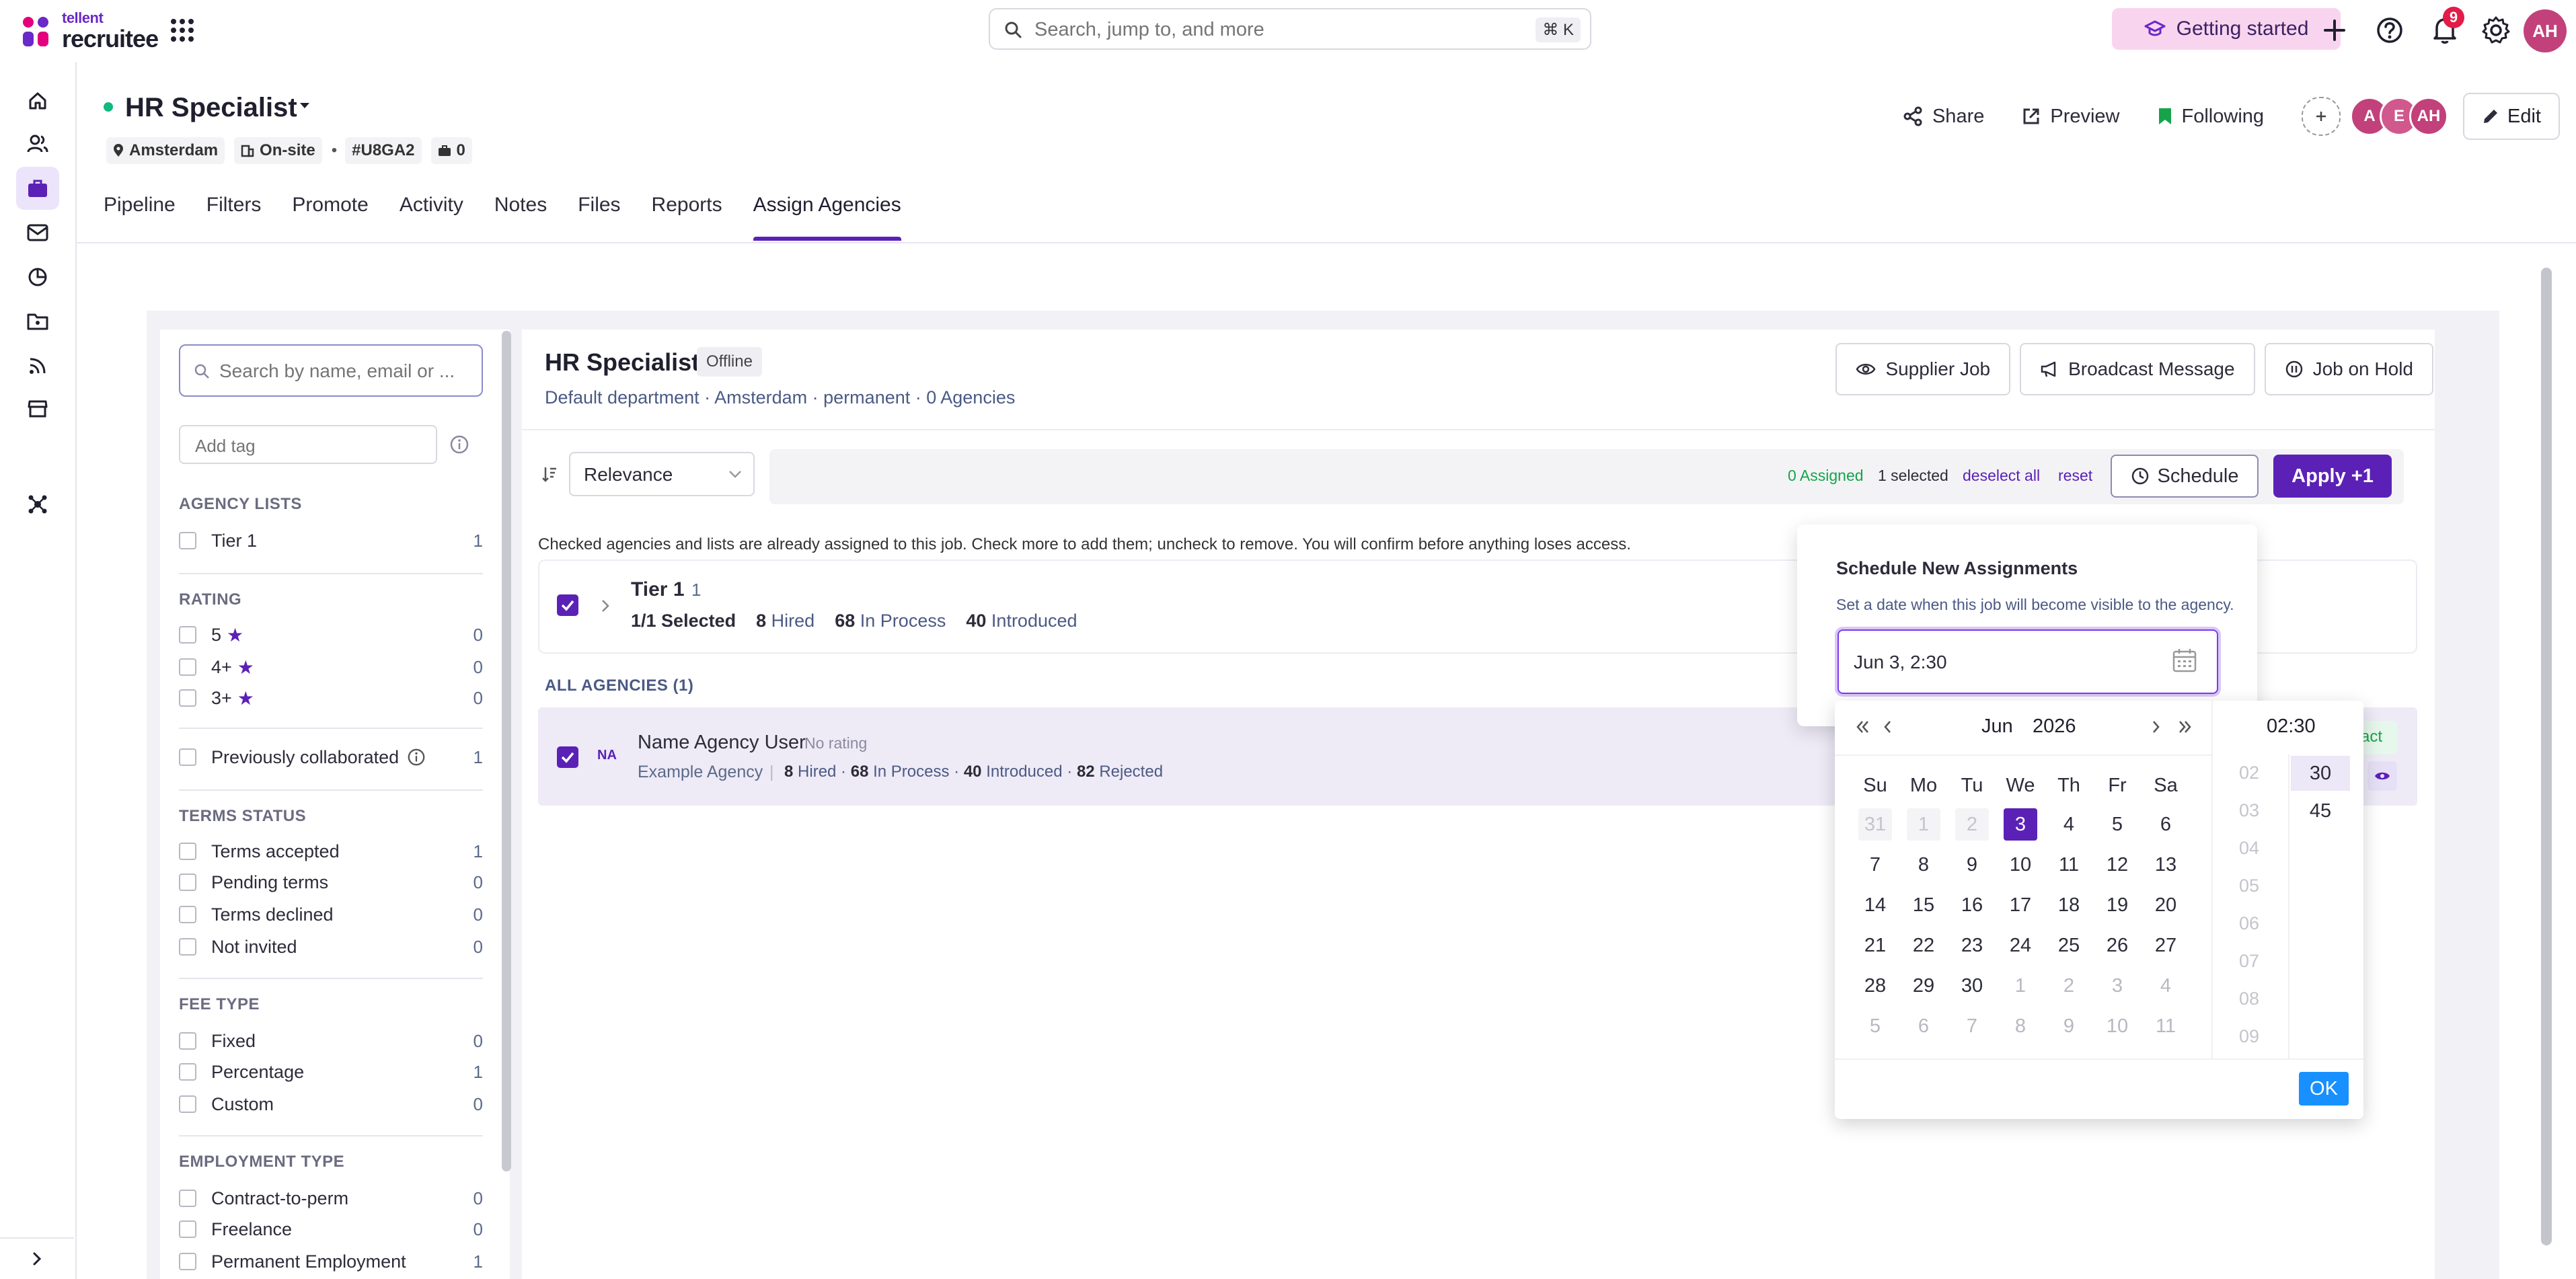  Describe the element at coordinates (2545, 30) in the screenshot. I see `user-avatar: AH` at that location.